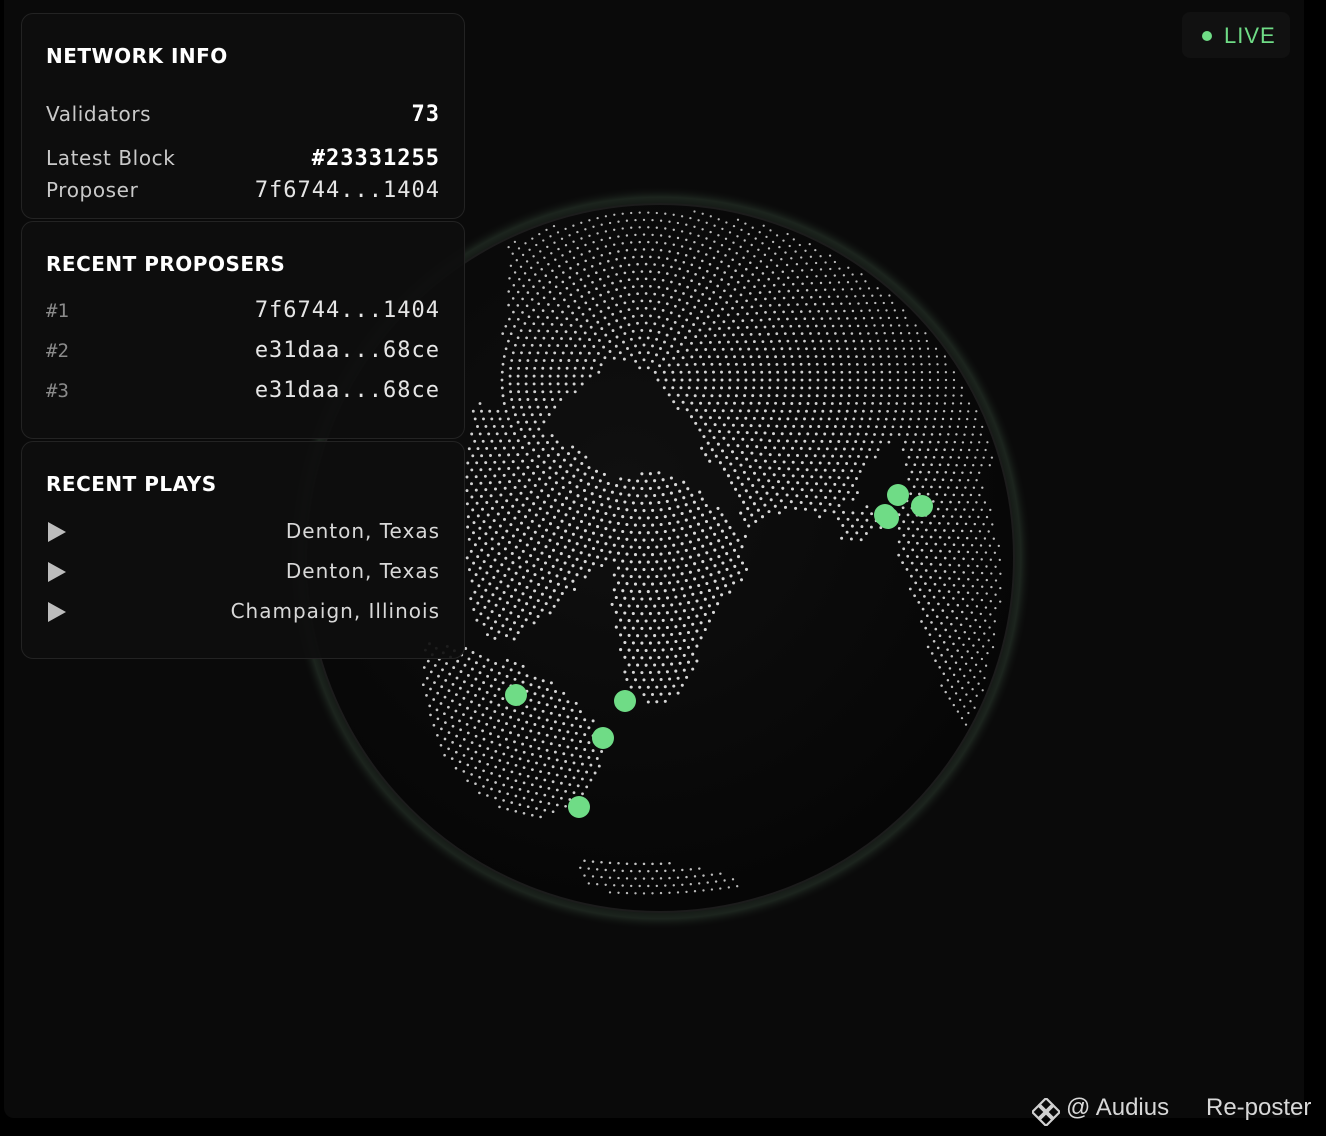  Describe the element at coordinates (1250, 35) in the screenshot. I see `live-status-label: LIVE` at that location.